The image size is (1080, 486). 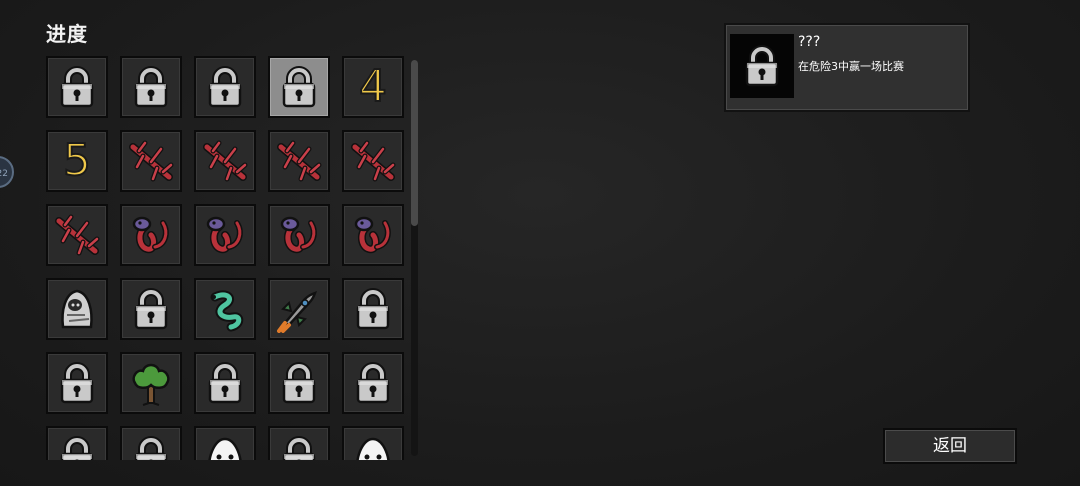 I want to click on number-four-icon: 4, so click(x=373, y=86).